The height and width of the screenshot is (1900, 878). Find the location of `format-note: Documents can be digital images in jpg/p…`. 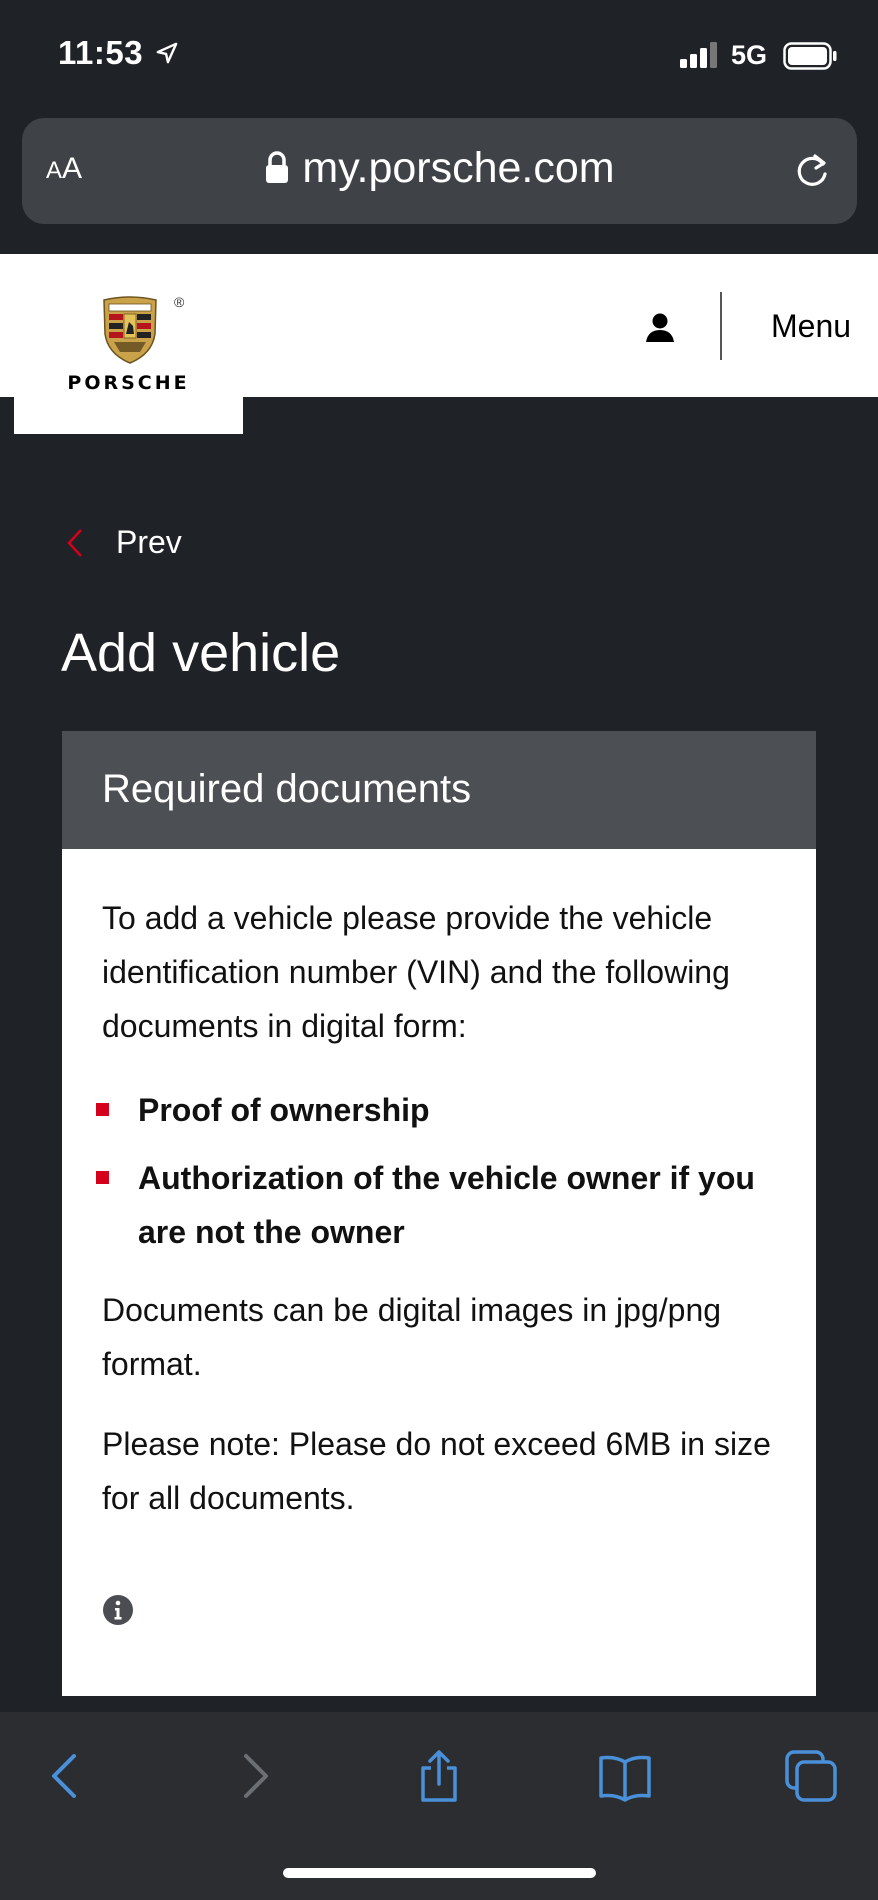

format-note: Documents can be digital images in jpg/p… is located at coordinates (412, 1337).